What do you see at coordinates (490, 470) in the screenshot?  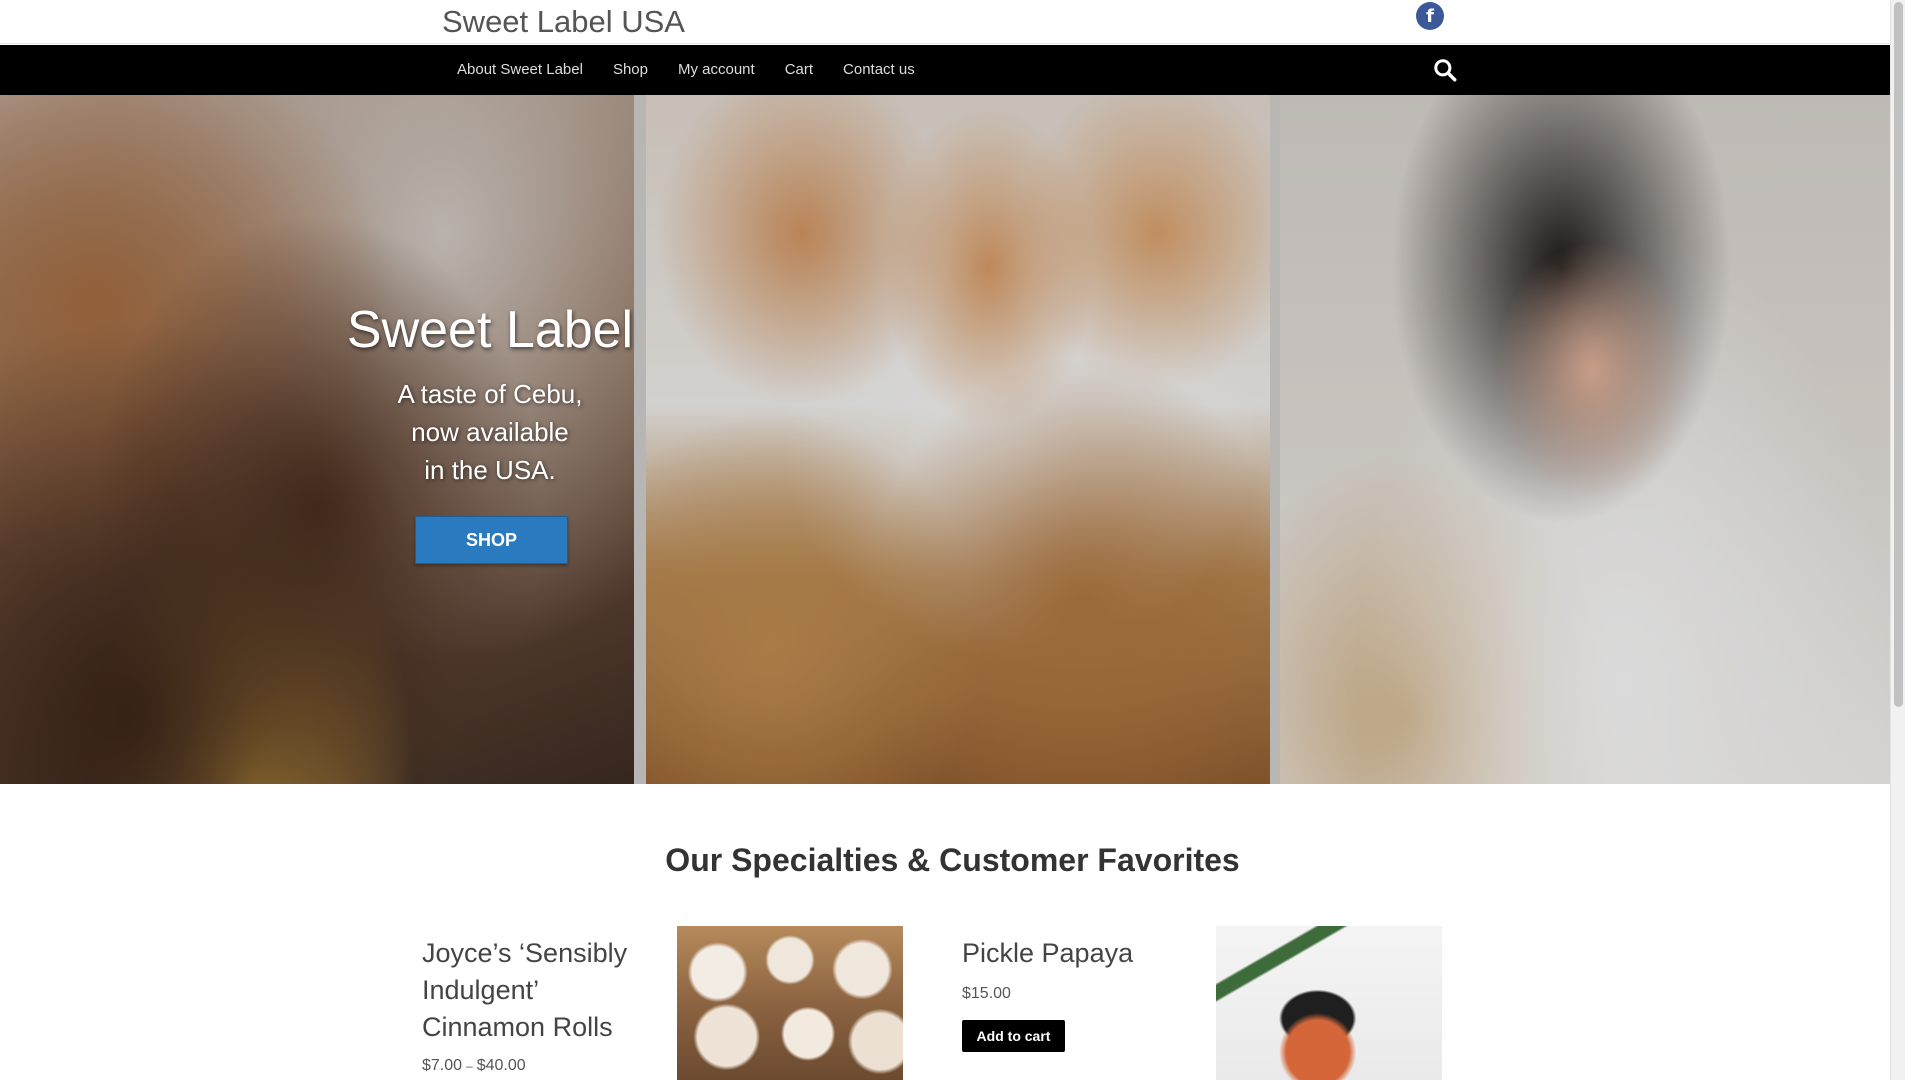 I see `hero-tagline-line: in the USA.` at bounding box center [490, 470].